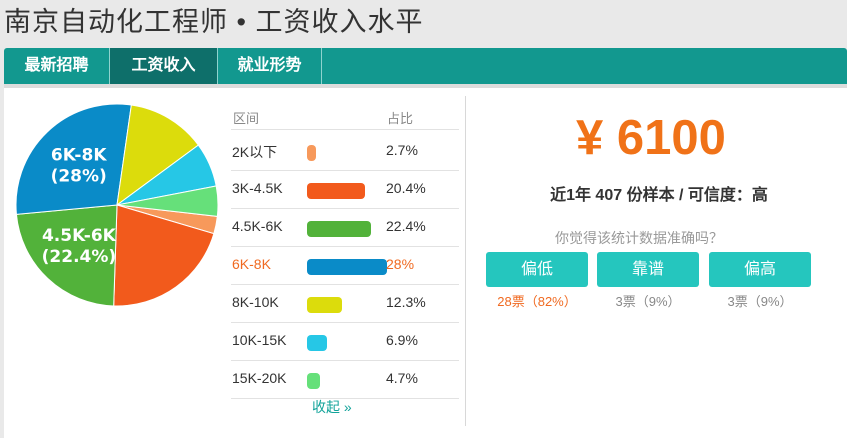 The image size is (847, 438). Describe the element at coordinates (639, 238) in the screenshot. I see `accuracy-question: 你觉得该统计数据准确吗？` at that location.